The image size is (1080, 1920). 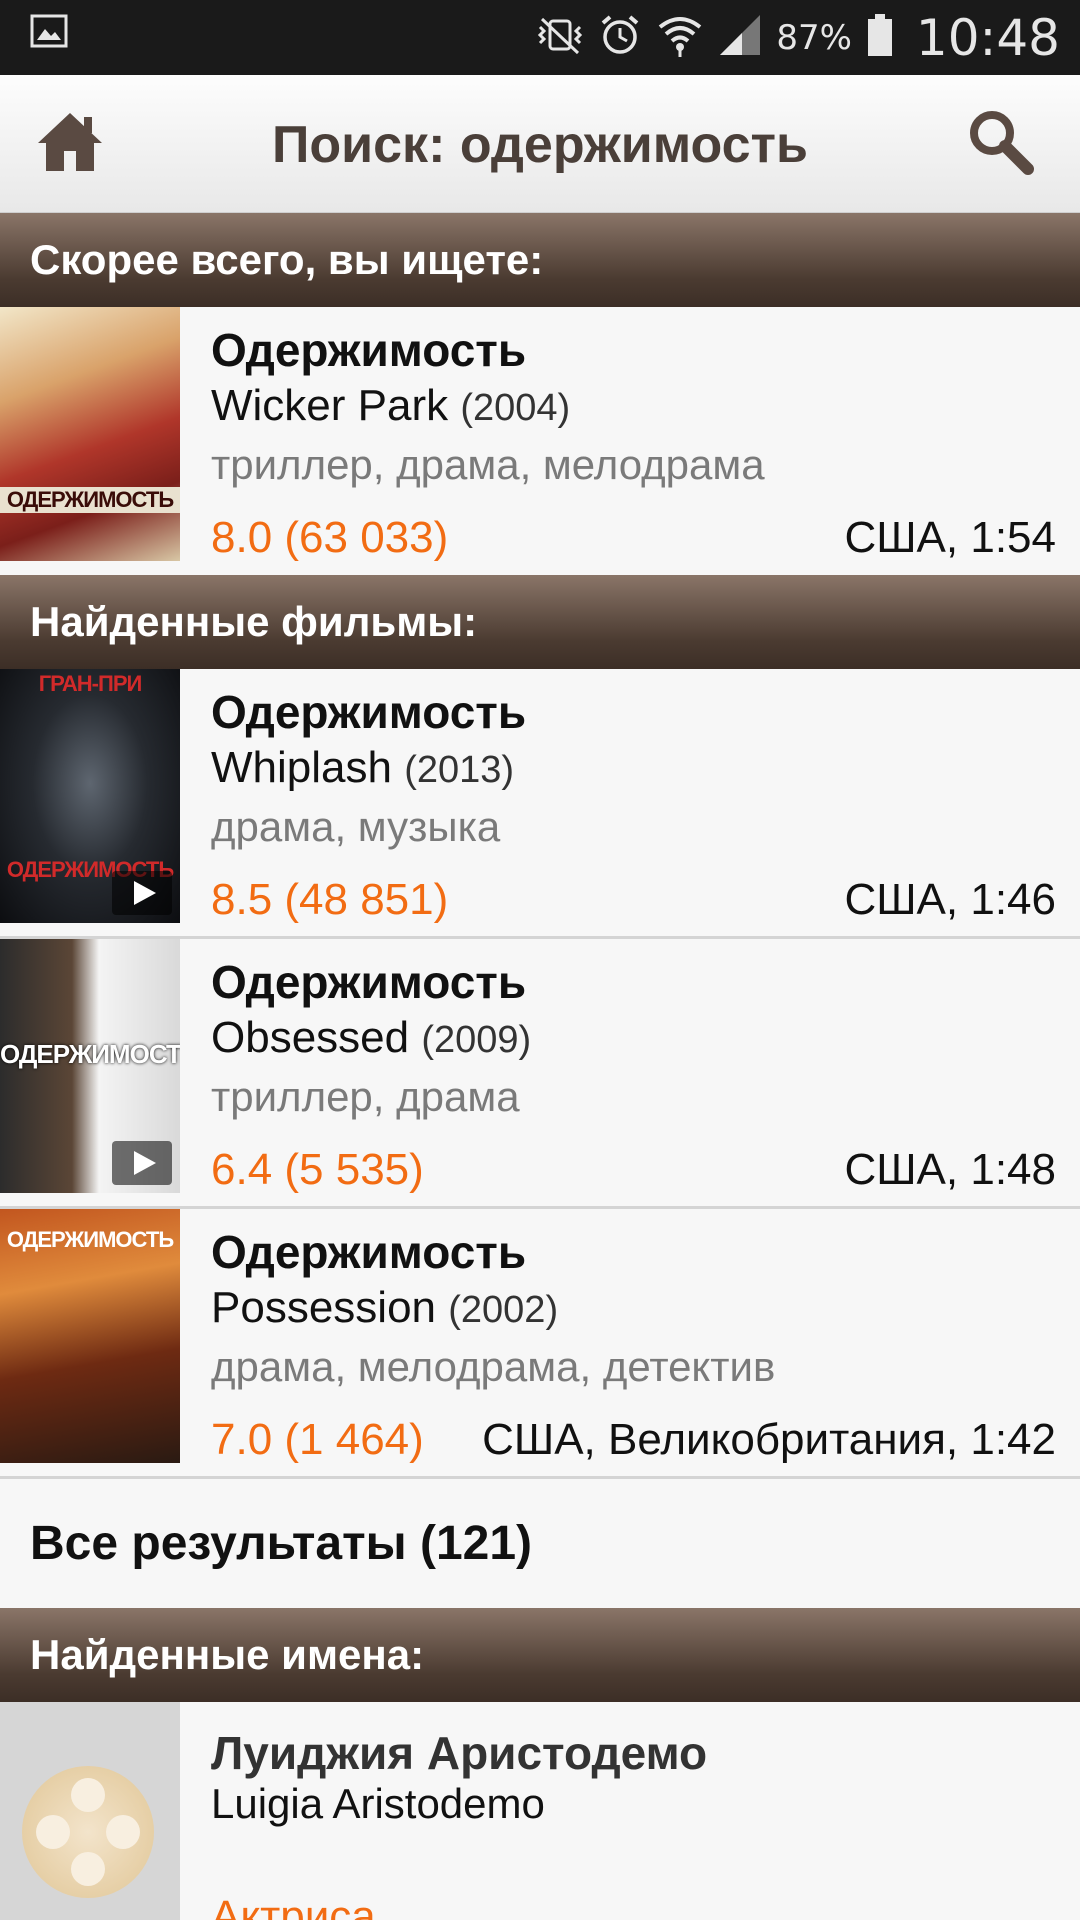 I want to click on person-role: Актриса, so click(x=293, y=1906).